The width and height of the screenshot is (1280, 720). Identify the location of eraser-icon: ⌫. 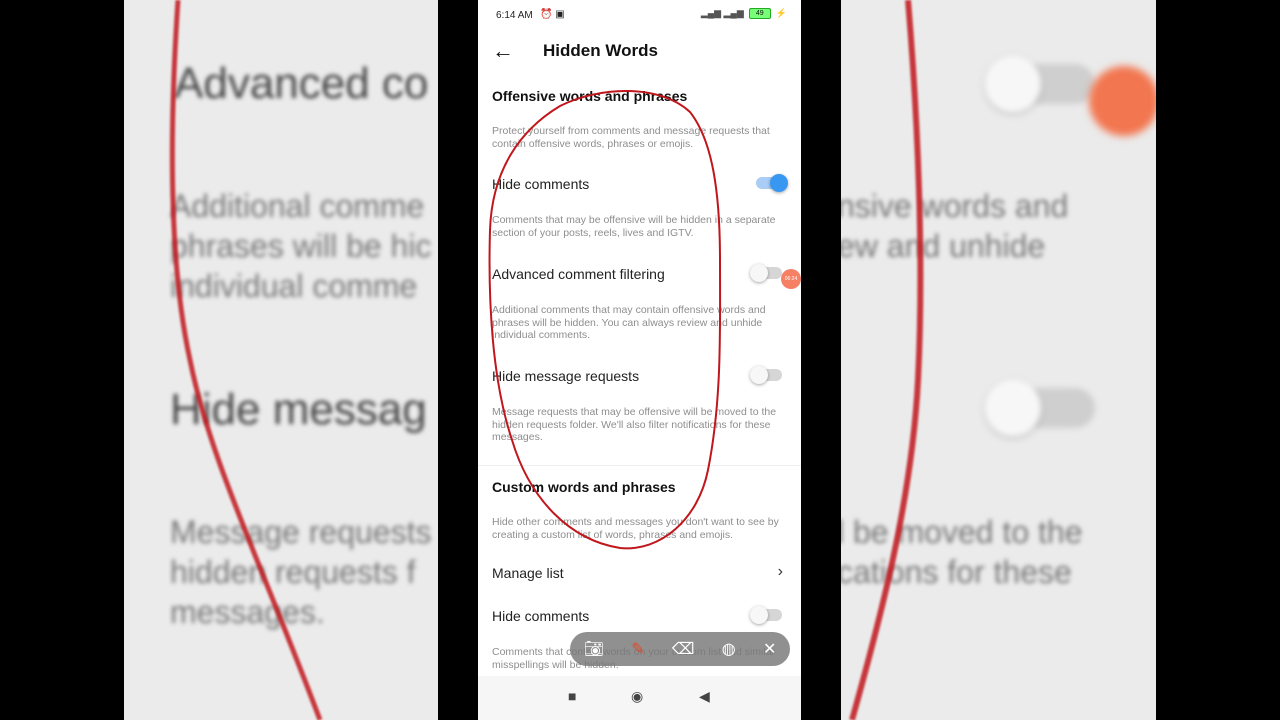
(683, 649).